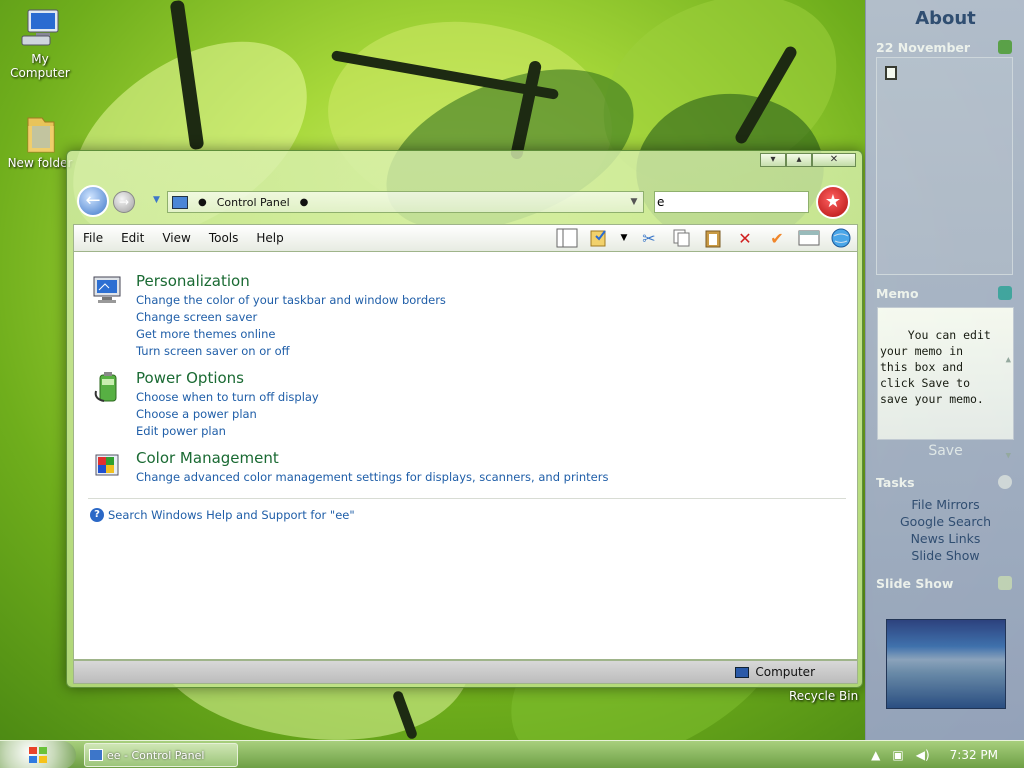 Image resolution: width=1024 pixels, height=768 pixels. Describe the element at coordinates (945, 451) in the screenshot. I see `memo-save-button: Save` at that location.